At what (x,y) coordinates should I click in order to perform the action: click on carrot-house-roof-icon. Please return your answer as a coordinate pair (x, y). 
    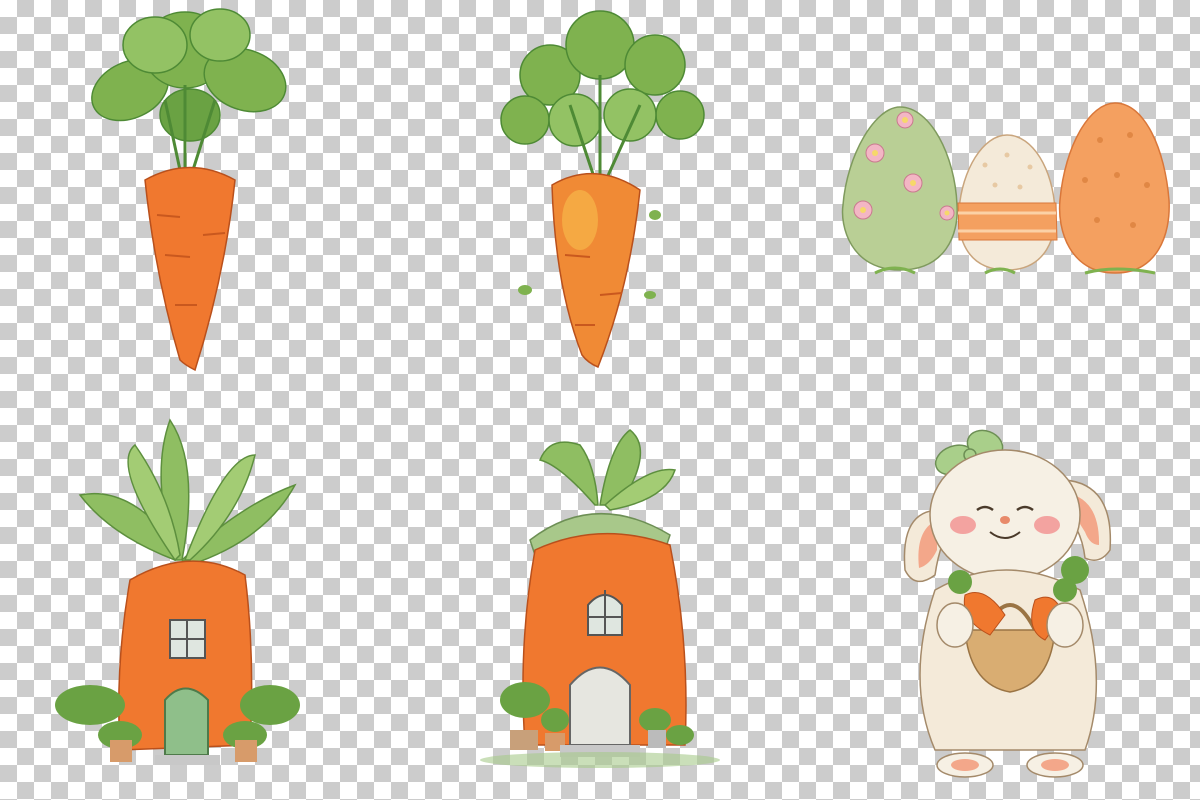
    Looking at the image, I should click on (600, 598).